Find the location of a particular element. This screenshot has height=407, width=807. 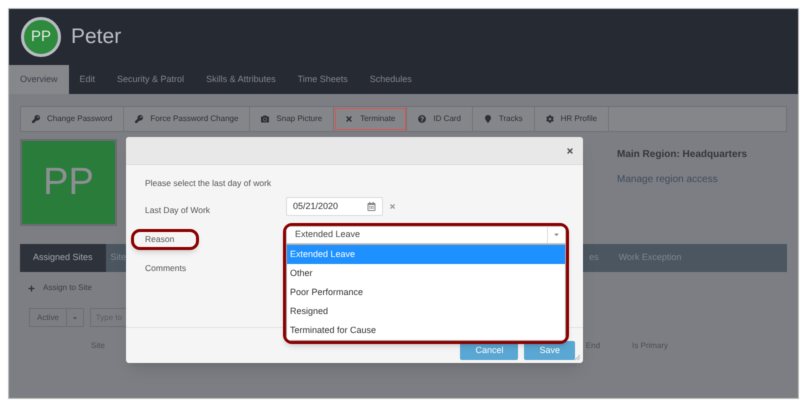

calendar-icon is located at coordinates (371, 206).